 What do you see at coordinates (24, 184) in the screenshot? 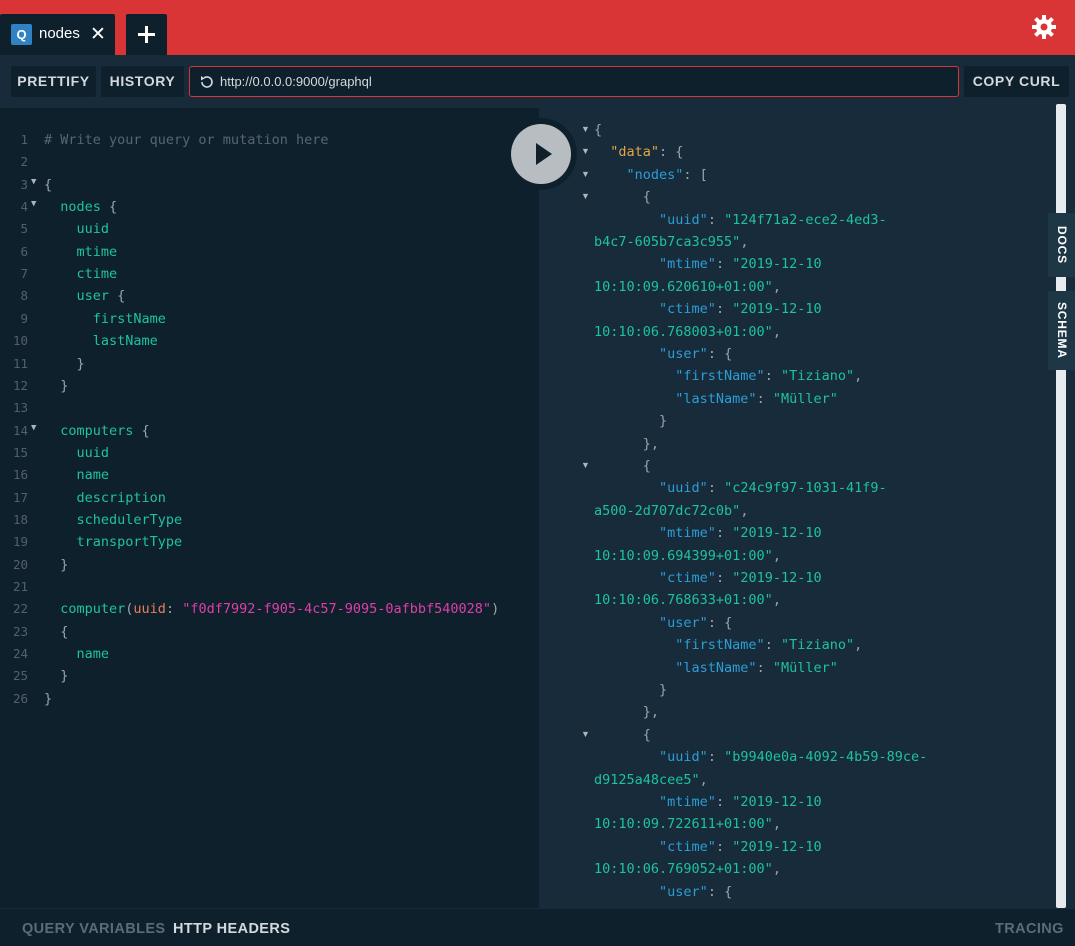
I see `line-number: 3` at bounding box center [24, 184].